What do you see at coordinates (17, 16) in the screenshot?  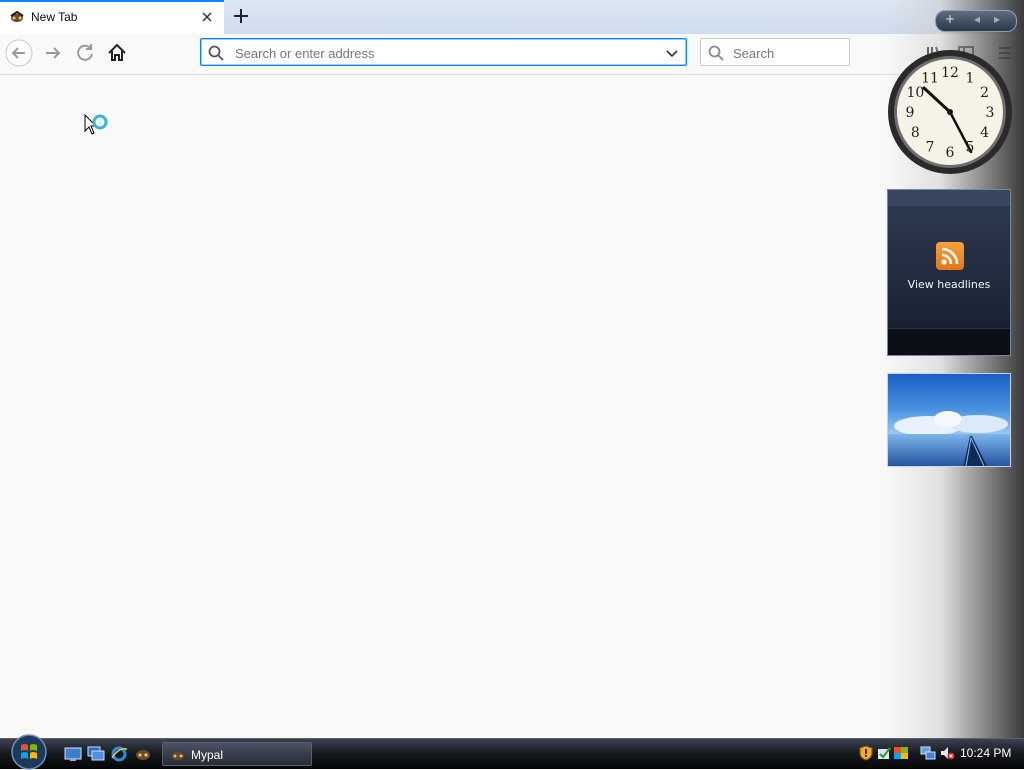 I see `mypal-favicon-icon` at bounding box center [17, 16].